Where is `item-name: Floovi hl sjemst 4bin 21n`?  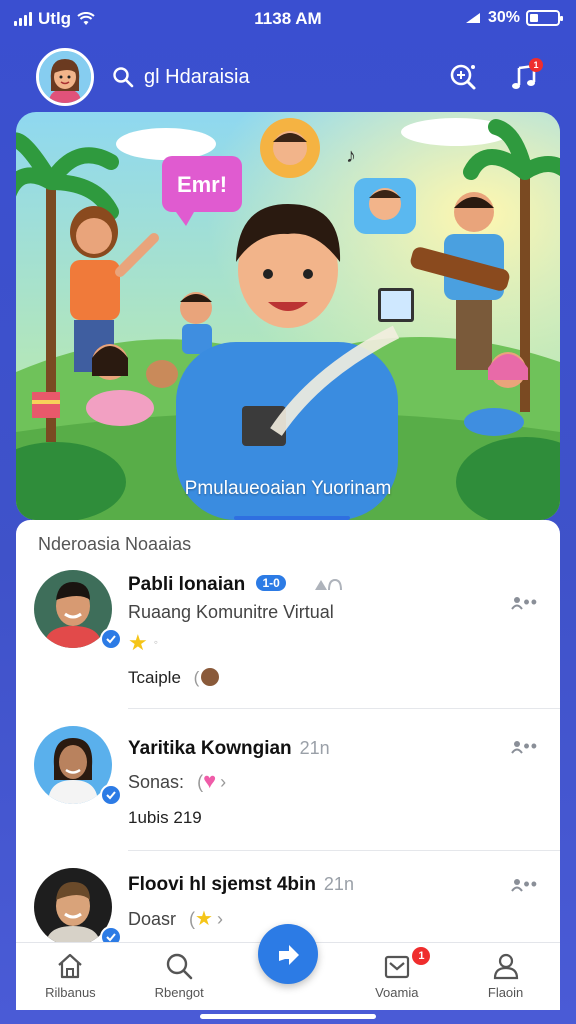
item-name: Floovi hl sjemst 4bin 21n is located at coordinates (241, 885).